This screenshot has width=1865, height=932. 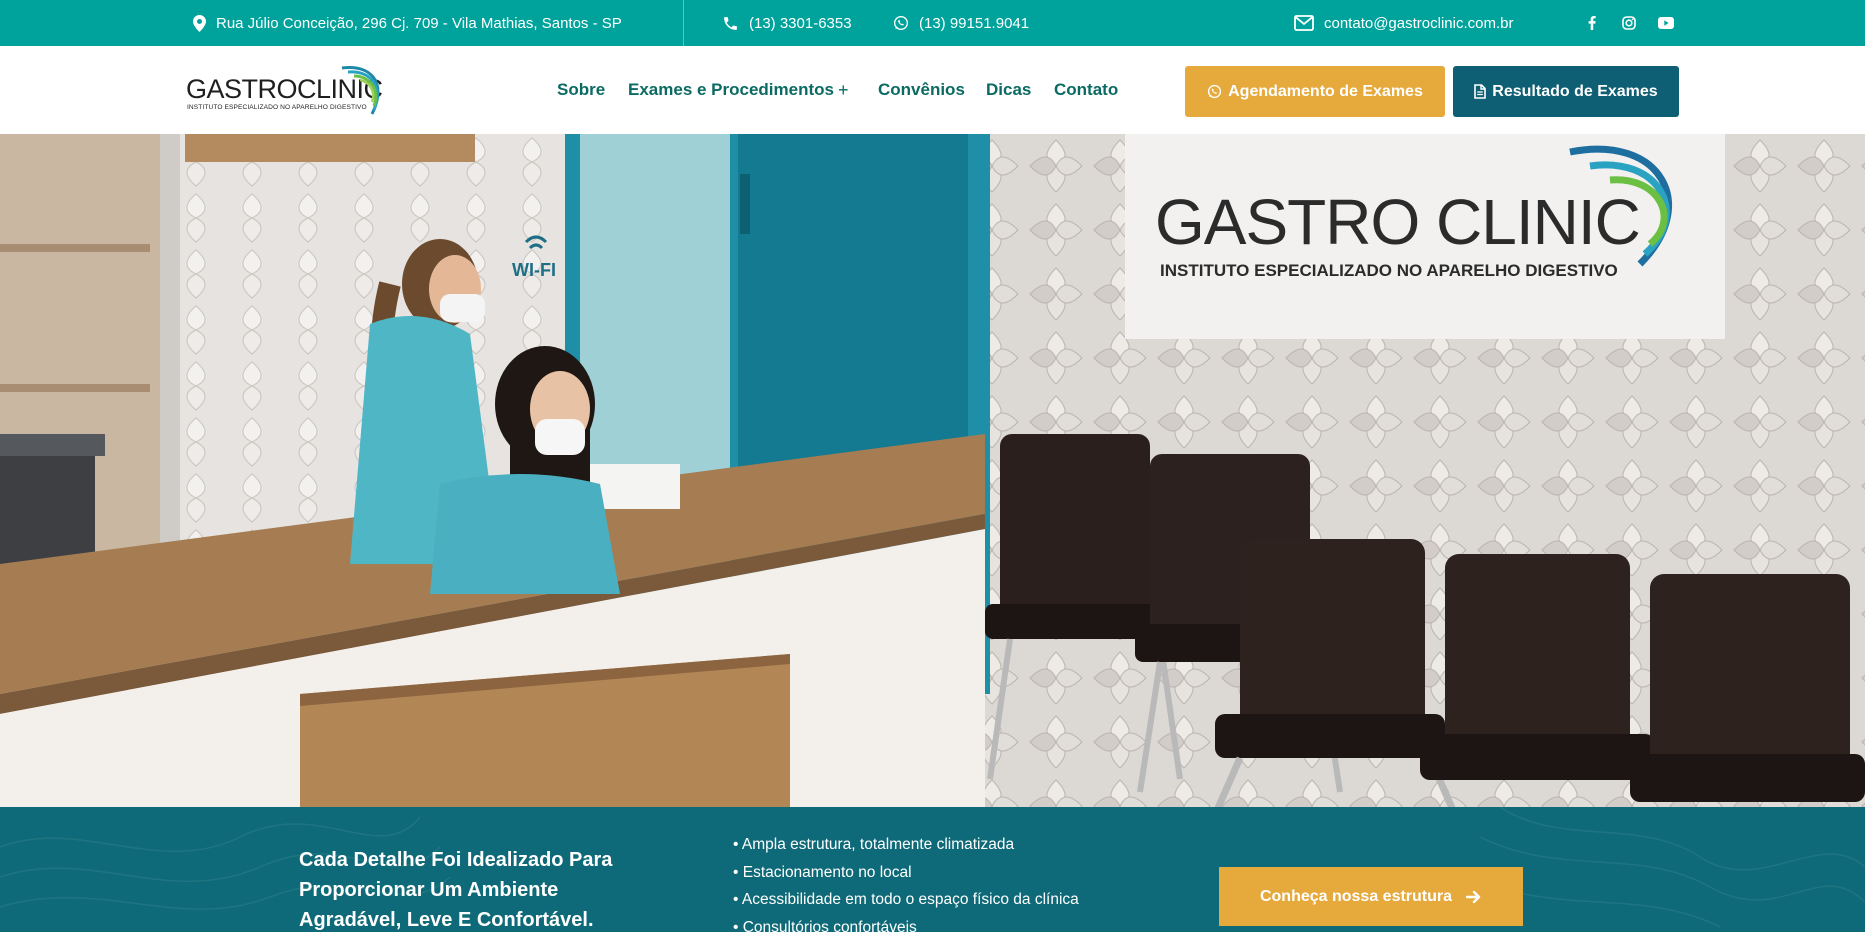 I want to click on conheca-estrutura-button: Conheça nossa estrutura, so click(x=1371, y=896).